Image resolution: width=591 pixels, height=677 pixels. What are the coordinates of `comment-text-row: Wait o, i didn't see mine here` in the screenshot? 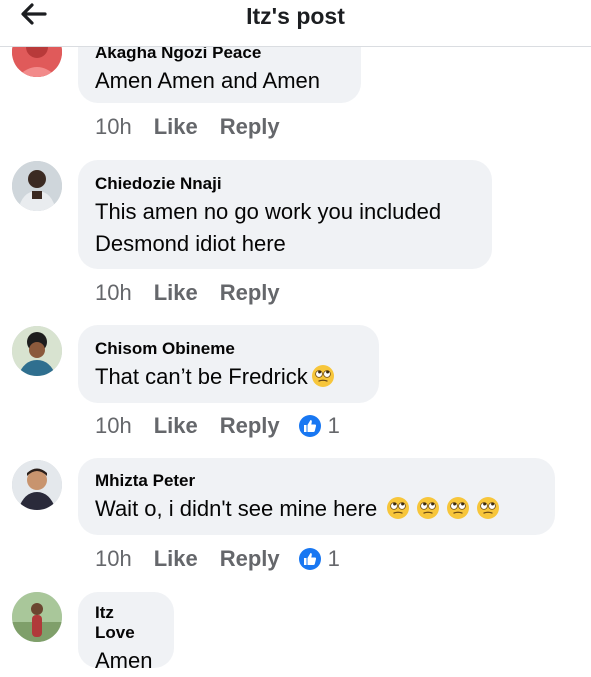 It's located at (316, 509).